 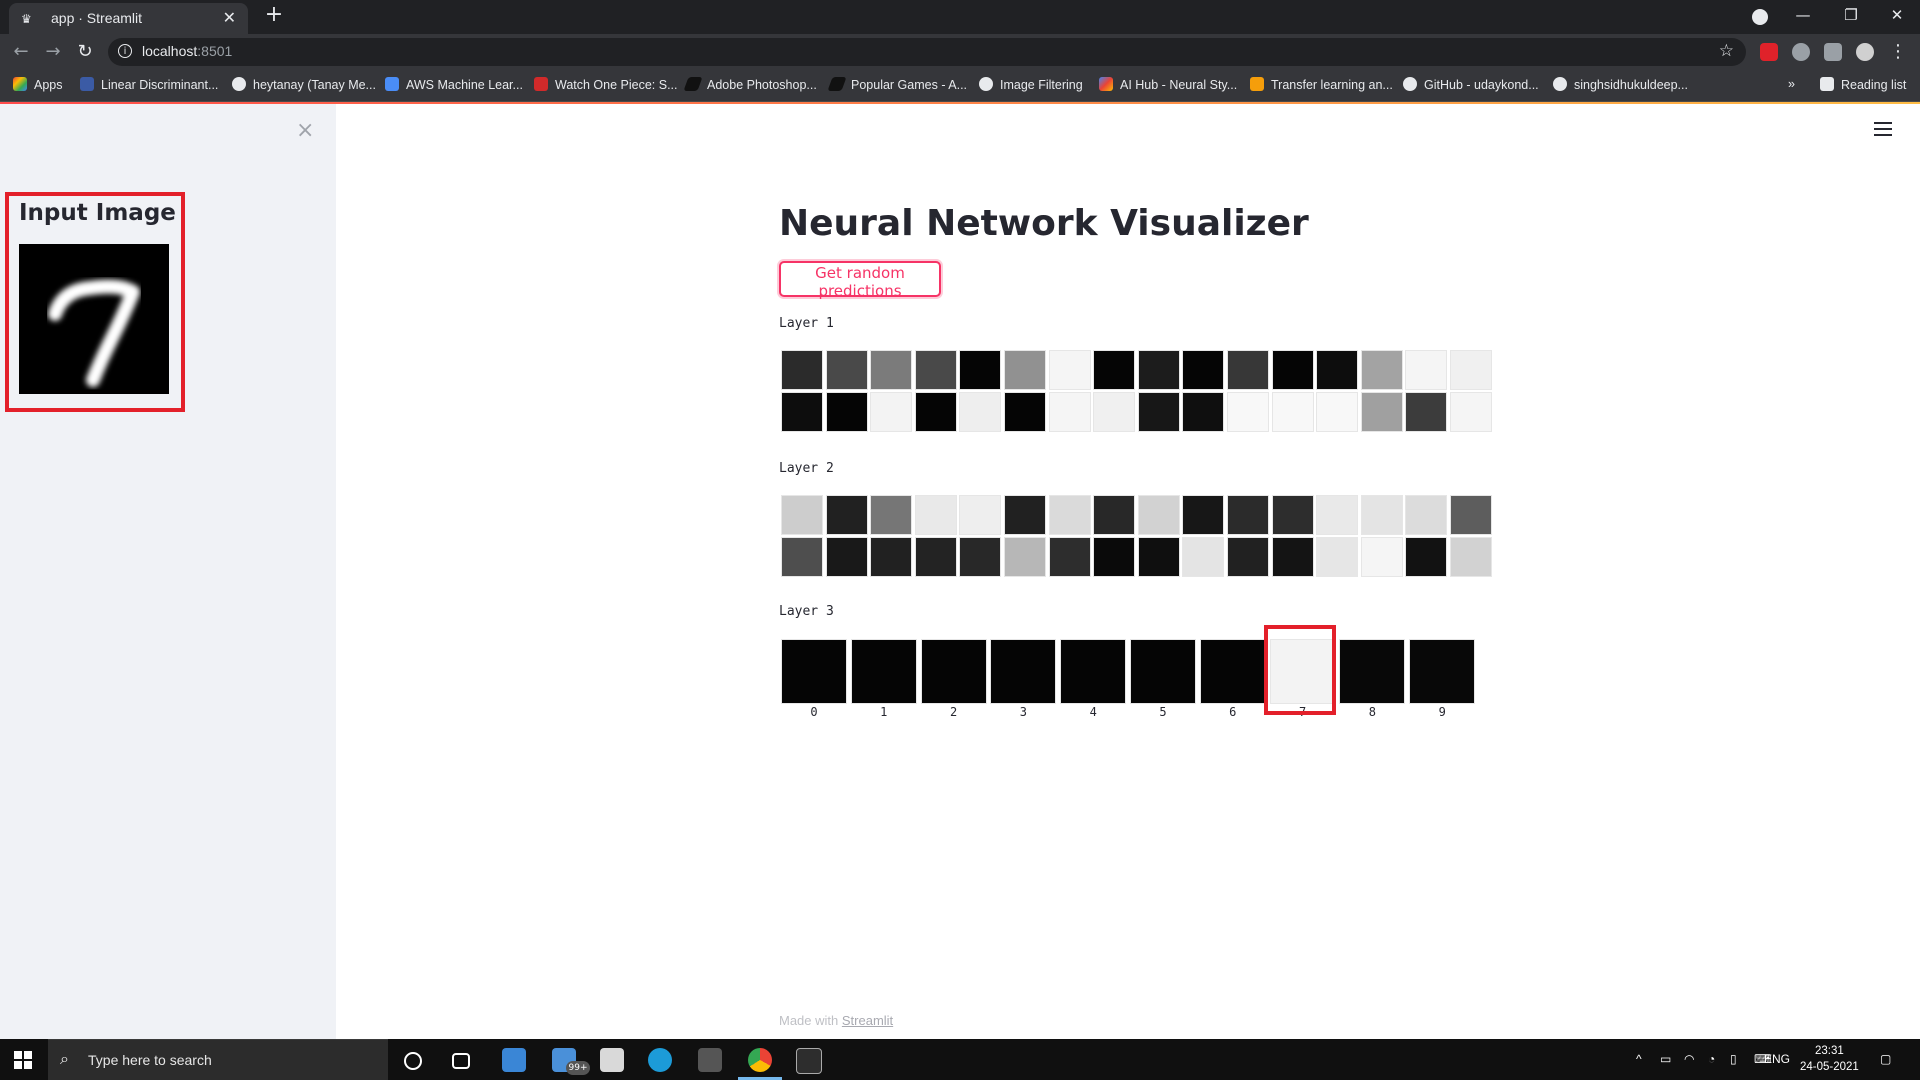 What do you see at coordinates (274, 15) in the screenshot?
I see `new-tab-button: +` at bounding box center [274, 15].